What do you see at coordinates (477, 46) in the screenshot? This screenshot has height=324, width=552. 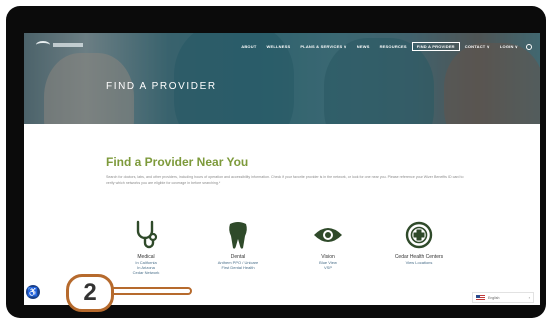 I see `nav-contact: CONTACT ∨` at bounding box center [477, 46].